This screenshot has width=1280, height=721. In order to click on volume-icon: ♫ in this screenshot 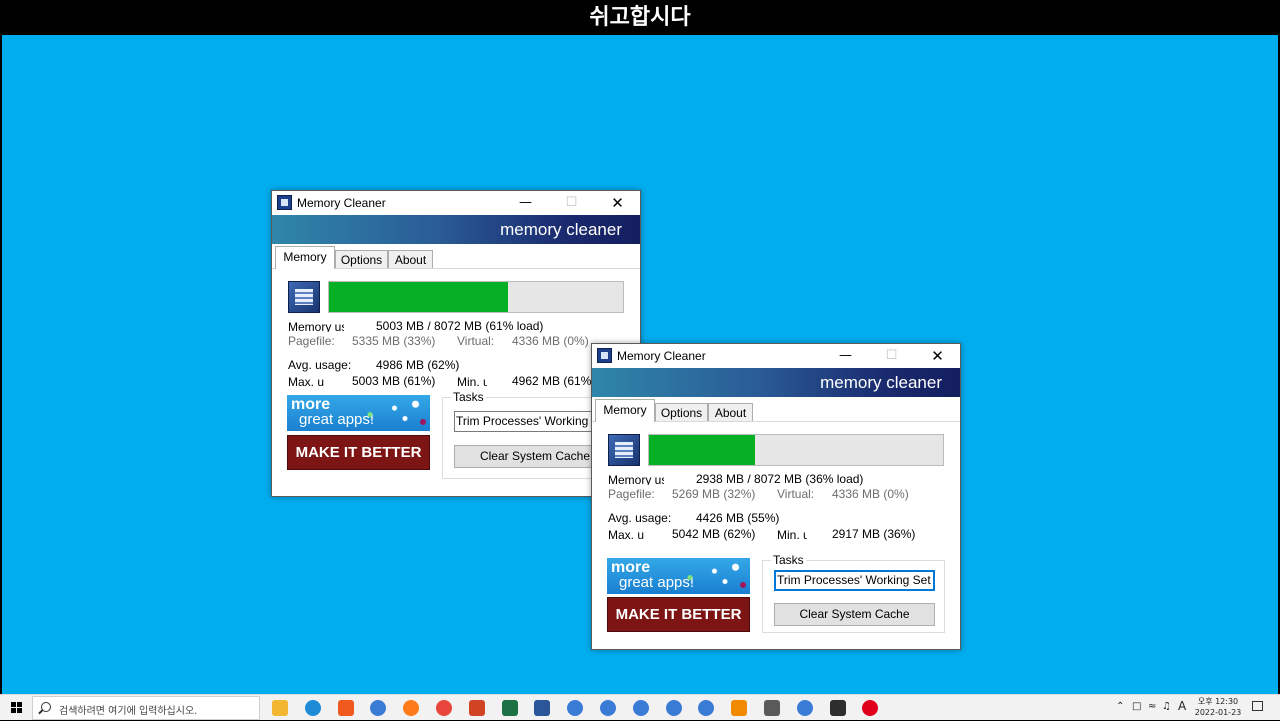, I will do `click(1166, 706)`.